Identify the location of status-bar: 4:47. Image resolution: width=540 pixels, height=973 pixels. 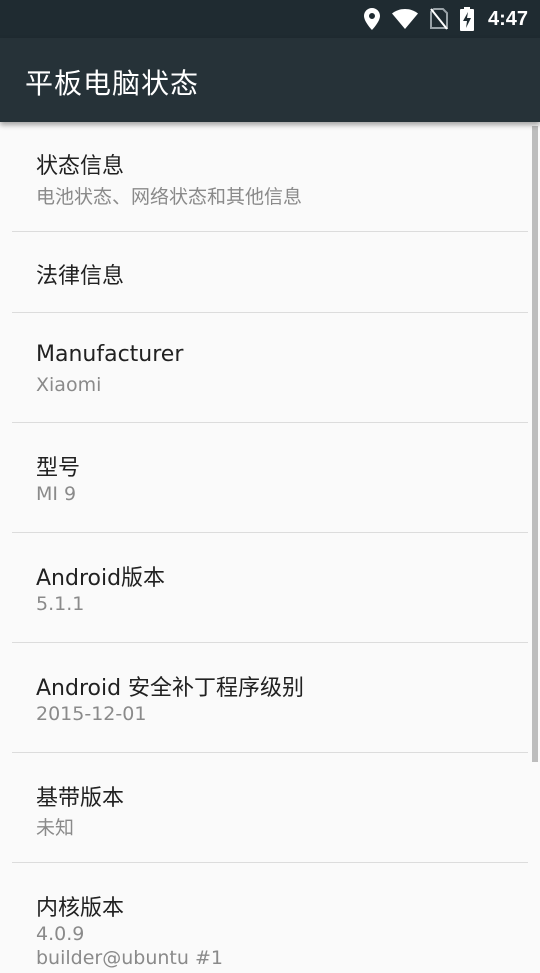
(270, 19).